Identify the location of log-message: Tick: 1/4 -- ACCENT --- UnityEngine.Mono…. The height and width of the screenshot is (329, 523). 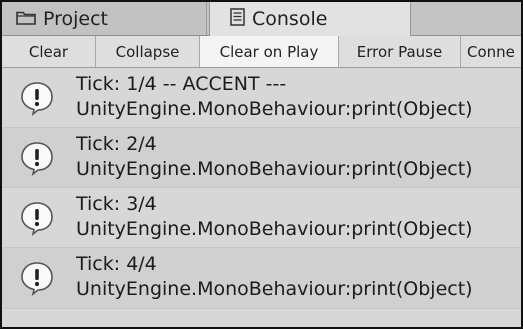
(274, 97).